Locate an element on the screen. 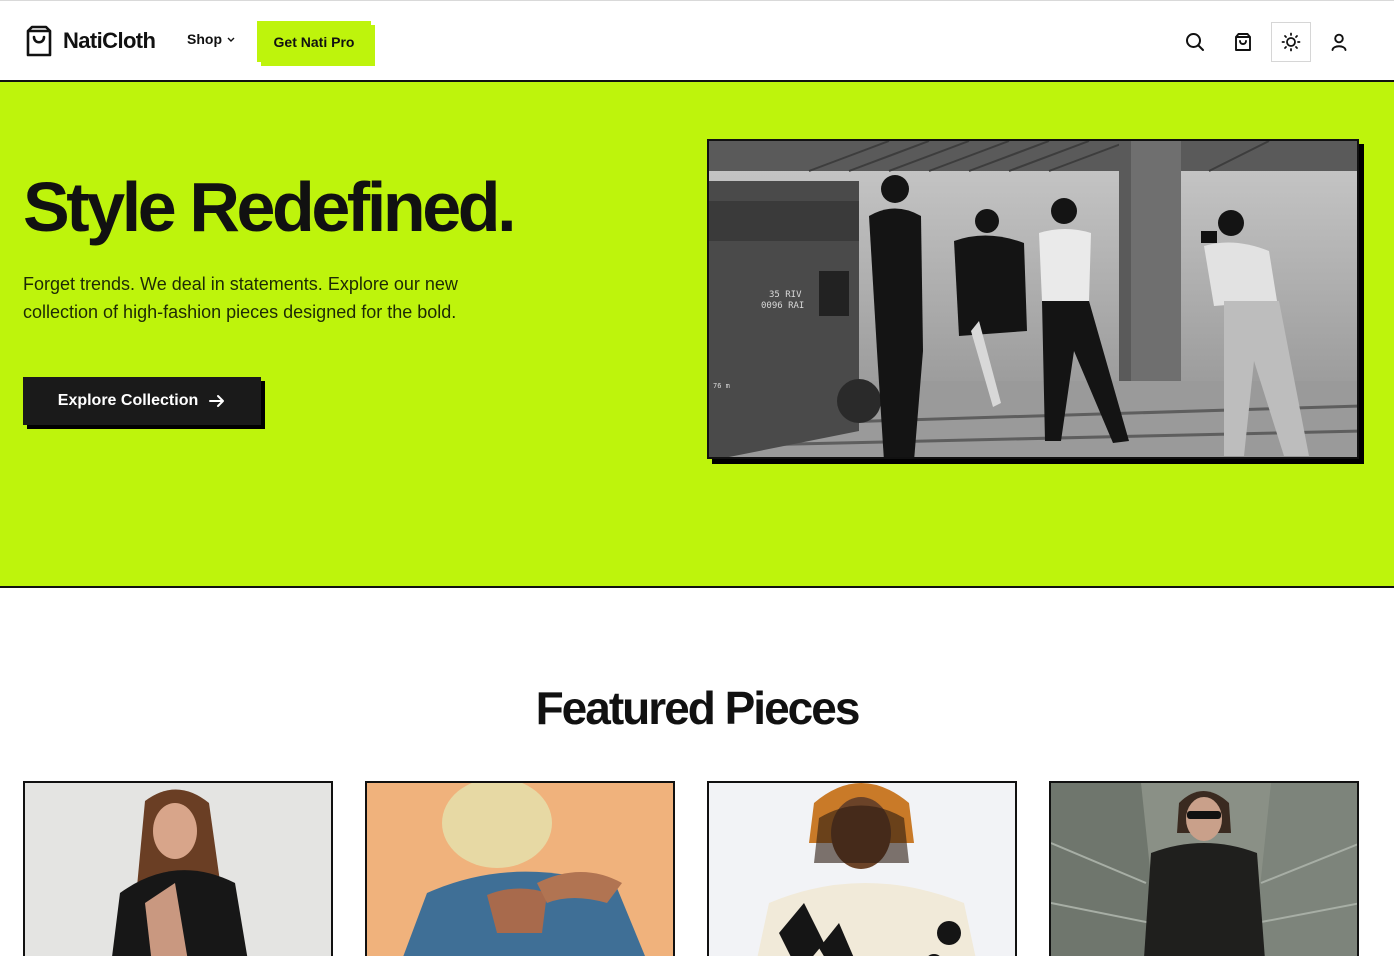 The width and height of the screenshot is (1394, 956). search-button is located at coordinates (1195, 42).